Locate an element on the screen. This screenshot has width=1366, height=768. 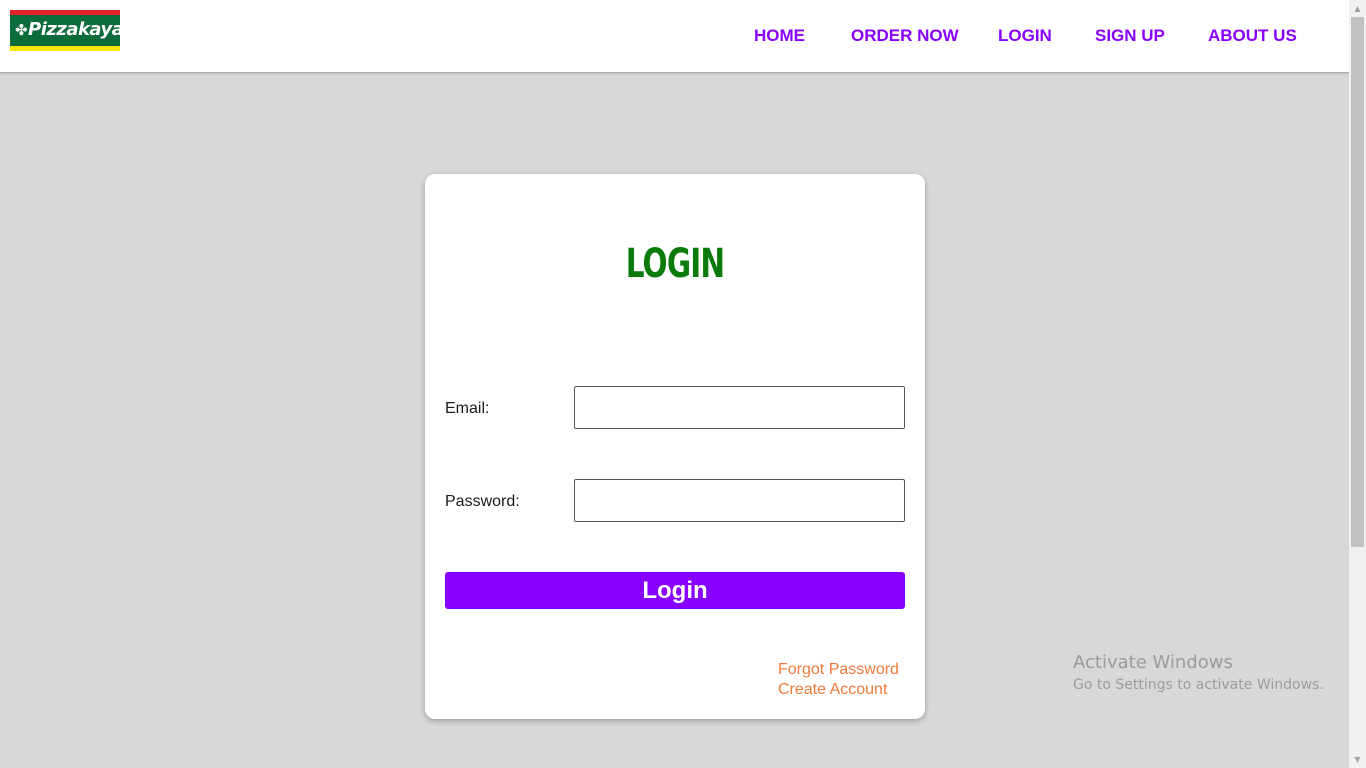
password-input is located at coordinates (739, 500).